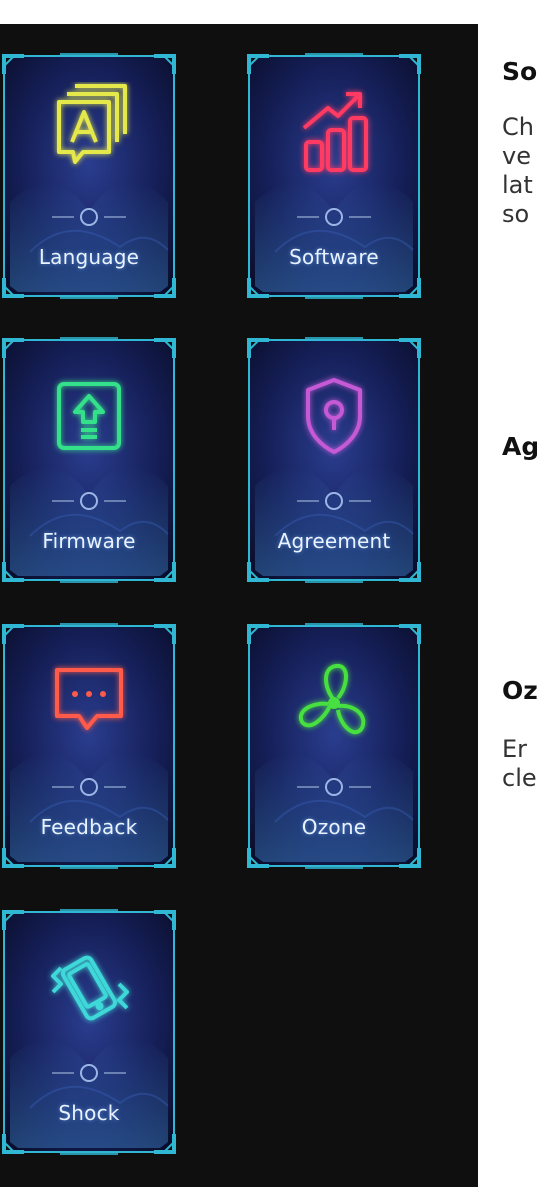  I want to click on tile-ozone: Ozone, so click(334, 746).